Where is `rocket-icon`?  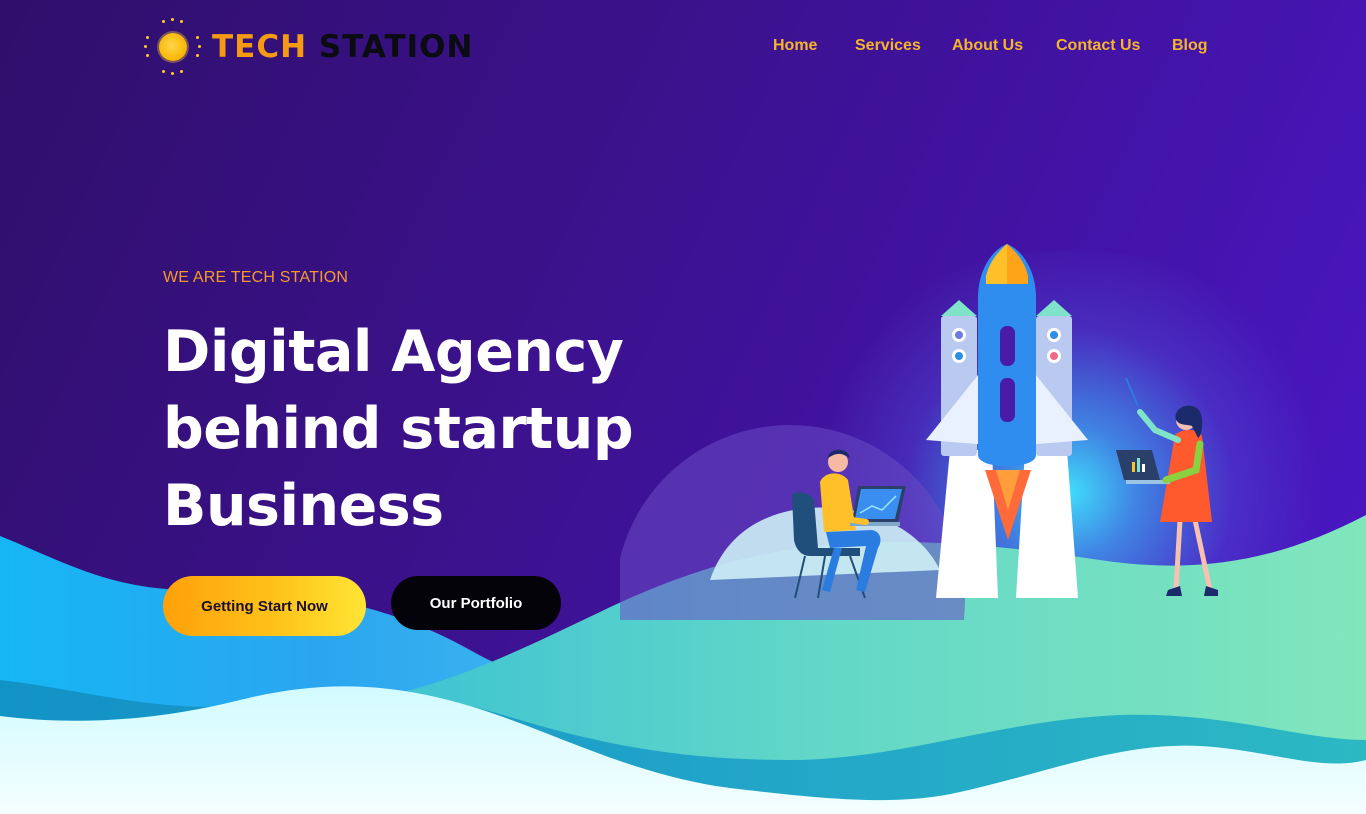
rocket-icon is located at coordinates (1007, 421).